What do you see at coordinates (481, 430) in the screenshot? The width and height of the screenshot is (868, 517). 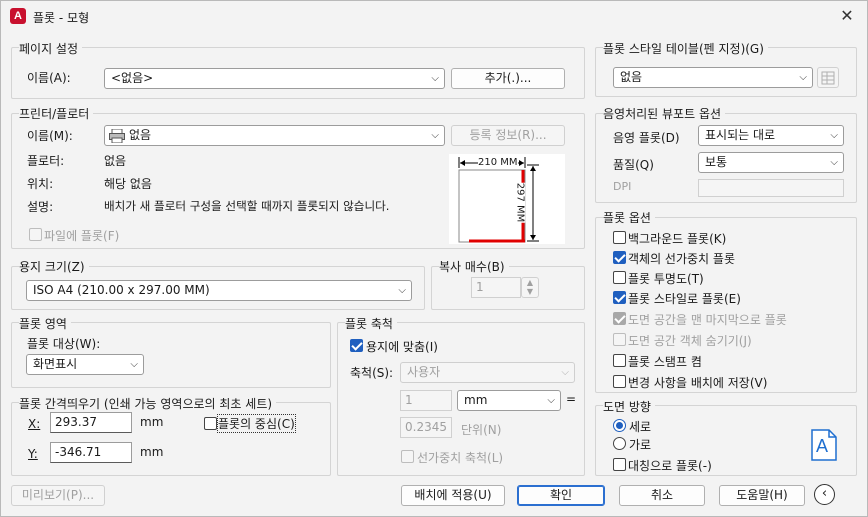 I see `scale-units-label: 단위(N)` at bounding box center [481, 430].